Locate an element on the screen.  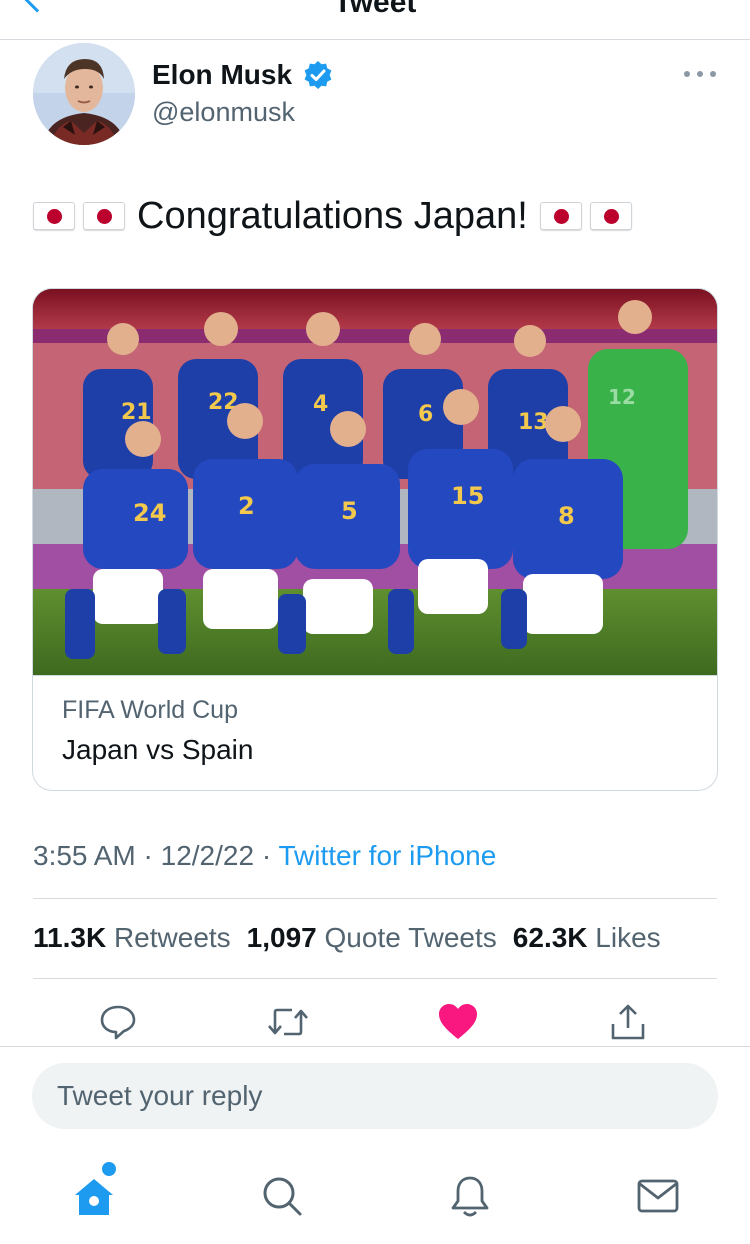
more-horizontal-icon is located at coordinates (700, 74).